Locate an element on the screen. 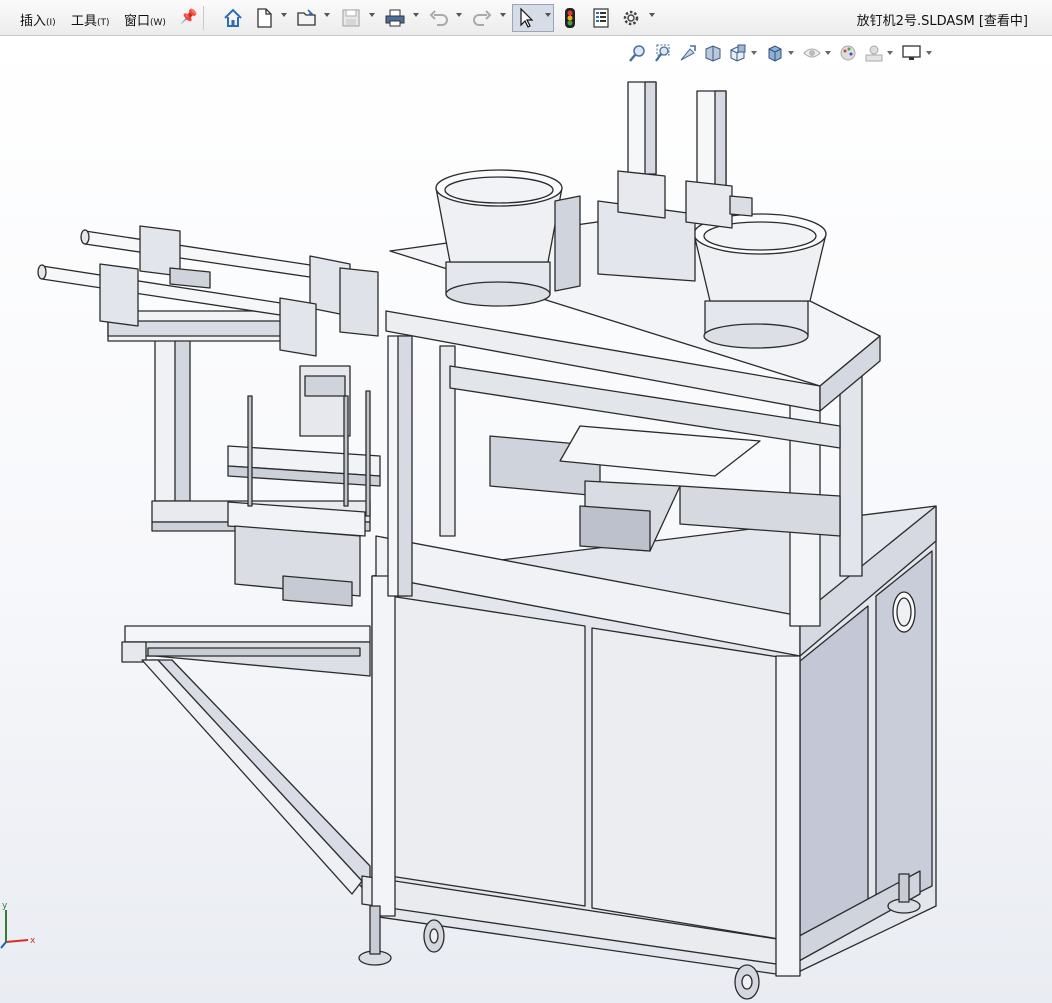 This screenshot has width=1052, height=1003. new-document-icon is located at coordinates (264, 18).